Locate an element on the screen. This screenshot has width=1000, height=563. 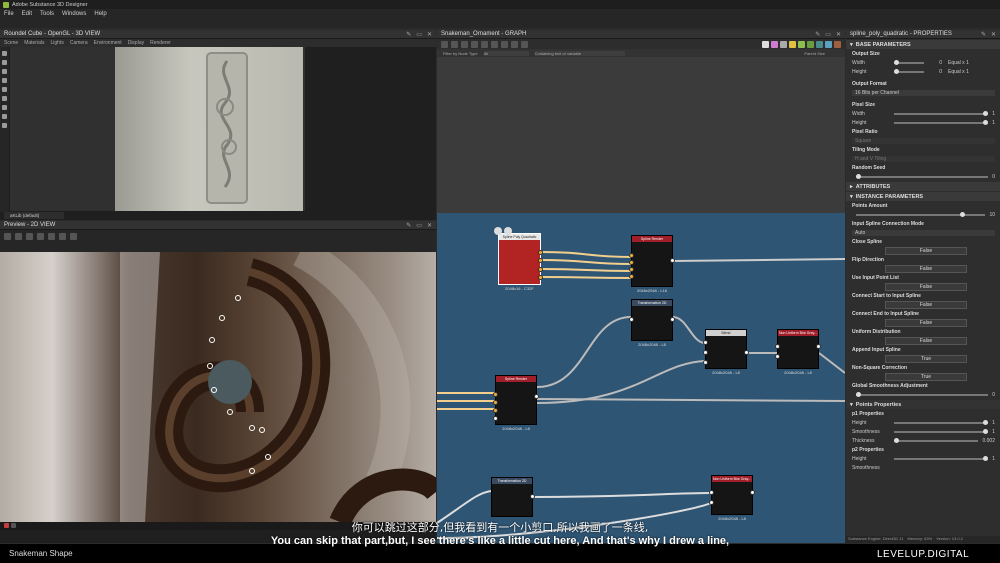
light-tool-icon is located at coordinates (4, 62).